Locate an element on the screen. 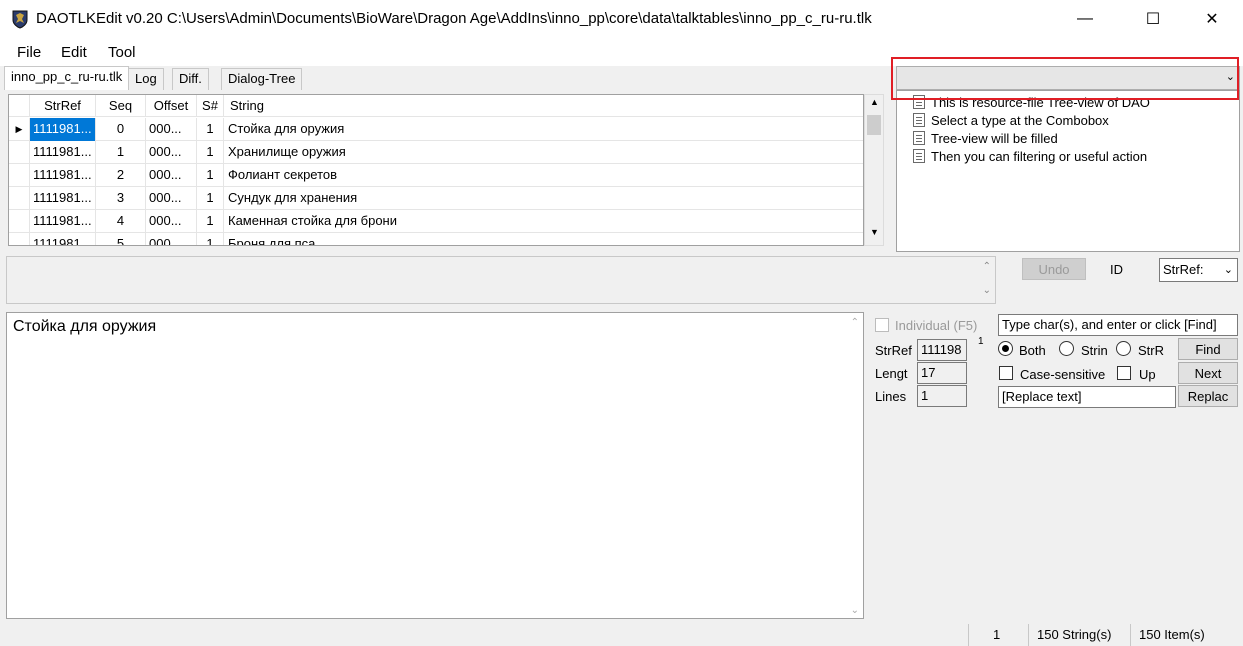  cell-seq: 4 is located at coordinates (121, 221).